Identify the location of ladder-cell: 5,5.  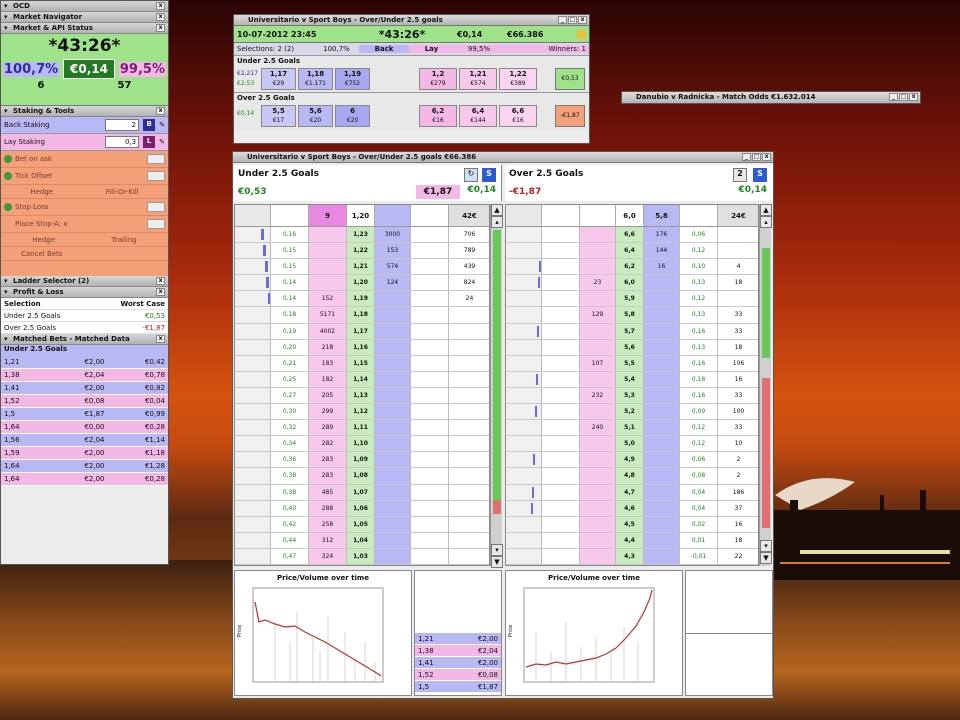
(630, 363).